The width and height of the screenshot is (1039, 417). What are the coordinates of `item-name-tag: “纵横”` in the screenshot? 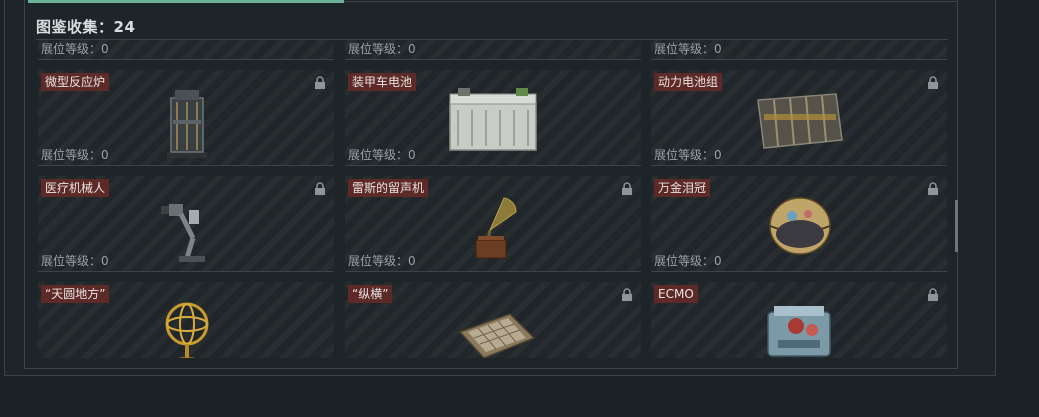 It's located at (370, 294).